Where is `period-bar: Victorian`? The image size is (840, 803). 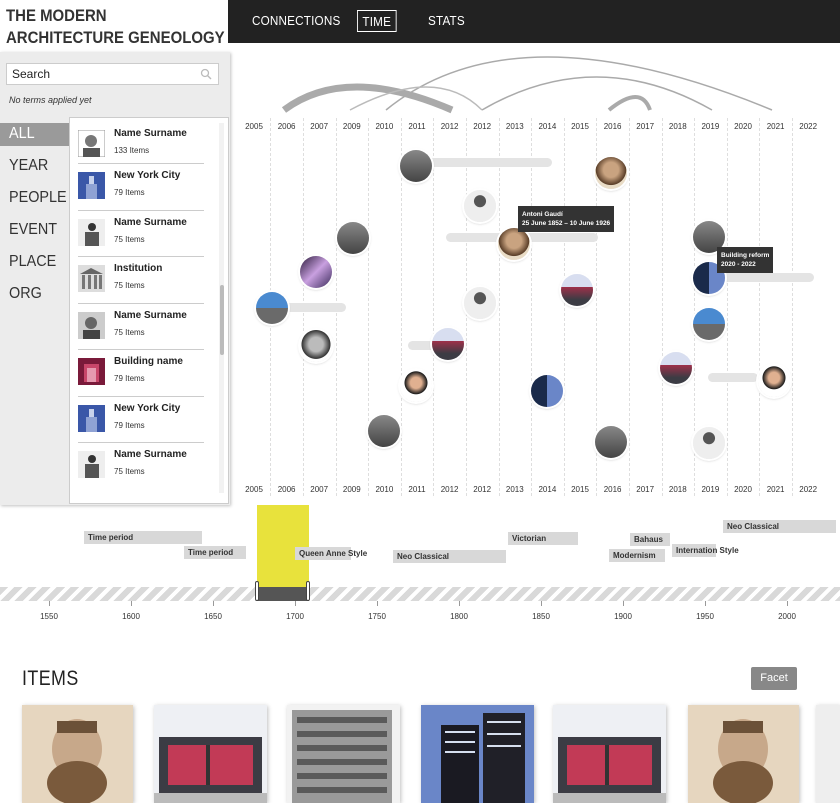
period-bar: Victorian is located at coordinates (543, 538).